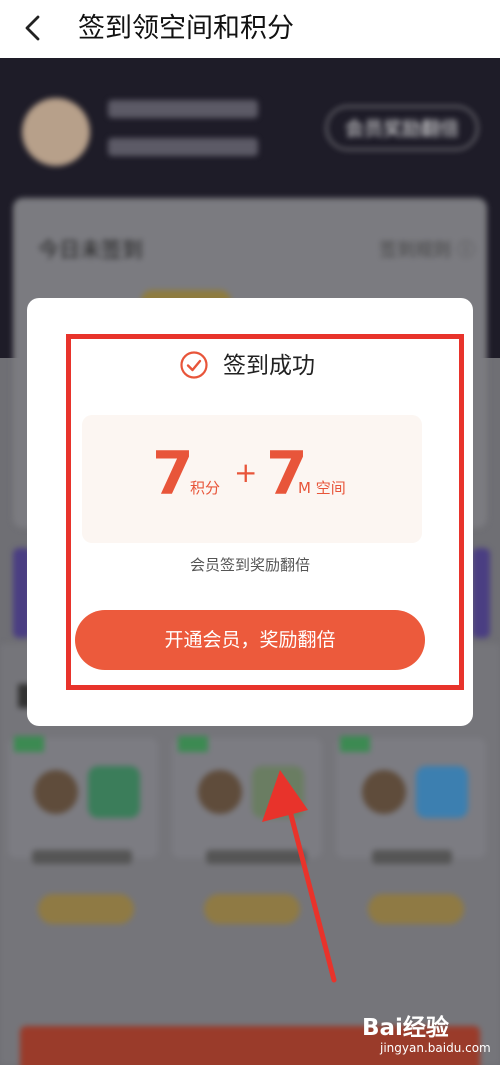  I want to click on watermark: Bai经验 jingyan.baidu.com, so click(426, 1033).